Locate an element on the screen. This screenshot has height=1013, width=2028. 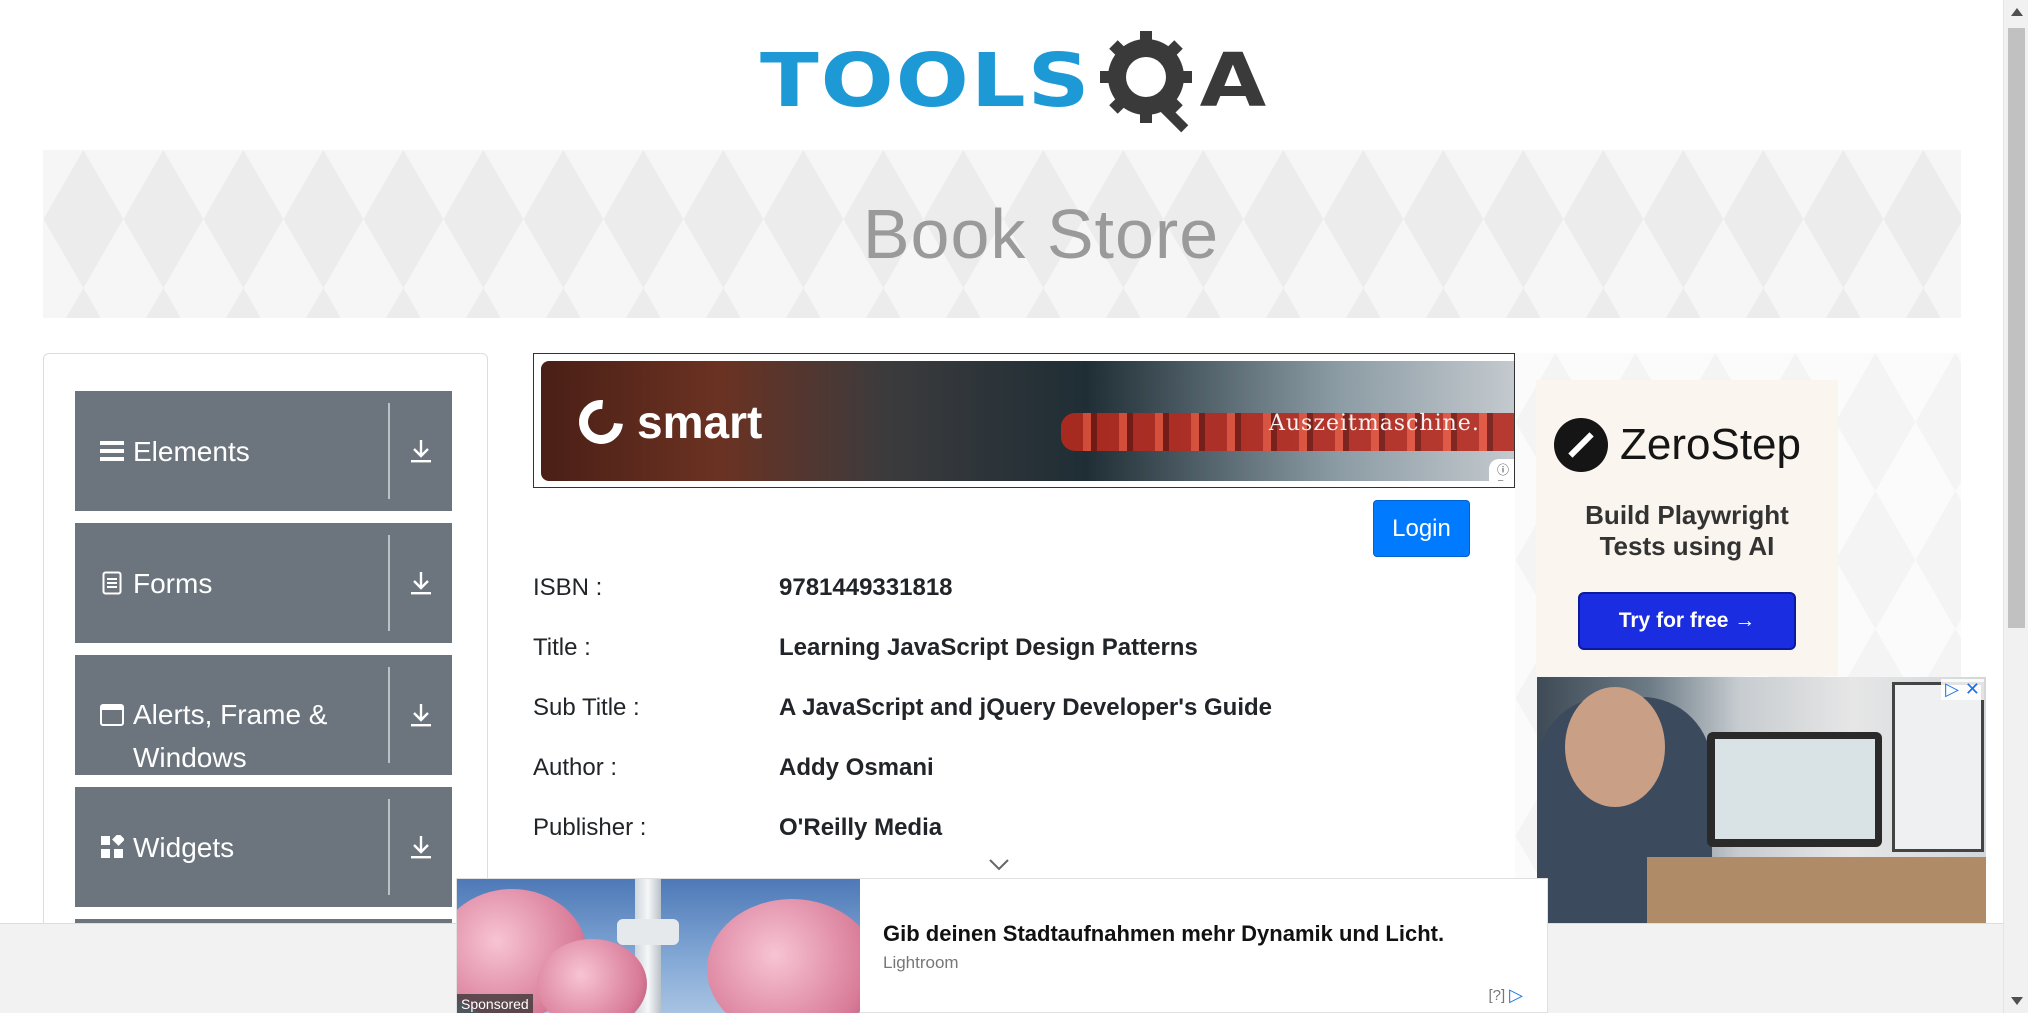
vertical-scrollbar is located at coordinates (2015, 506).